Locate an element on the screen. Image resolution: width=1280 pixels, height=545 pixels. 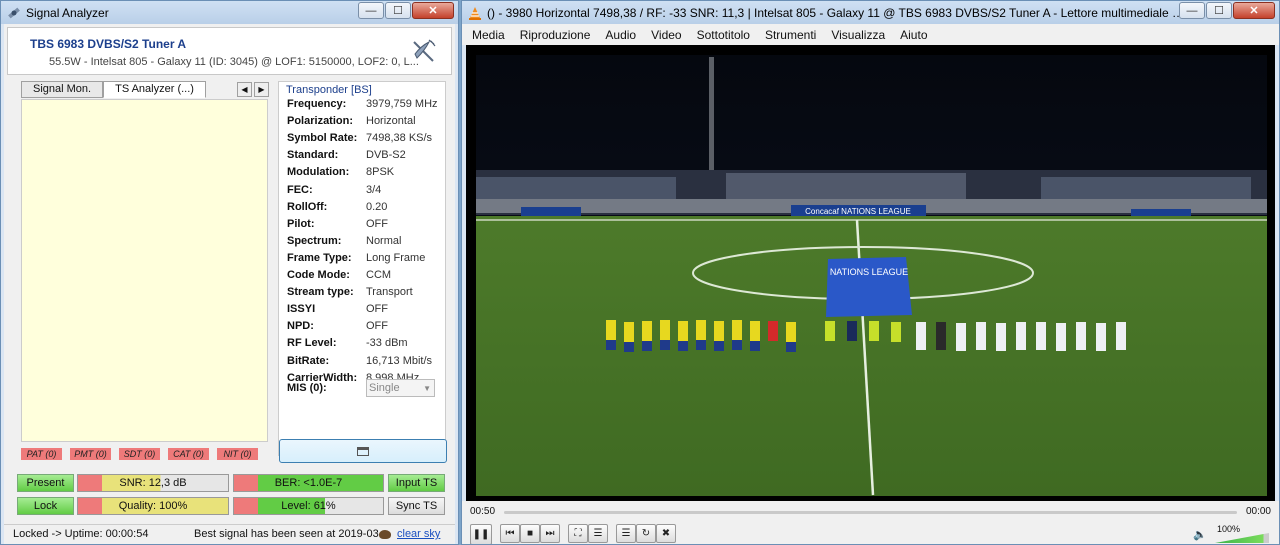
param-row: RollOff: 0.20 is located at coordinates (367, 209).